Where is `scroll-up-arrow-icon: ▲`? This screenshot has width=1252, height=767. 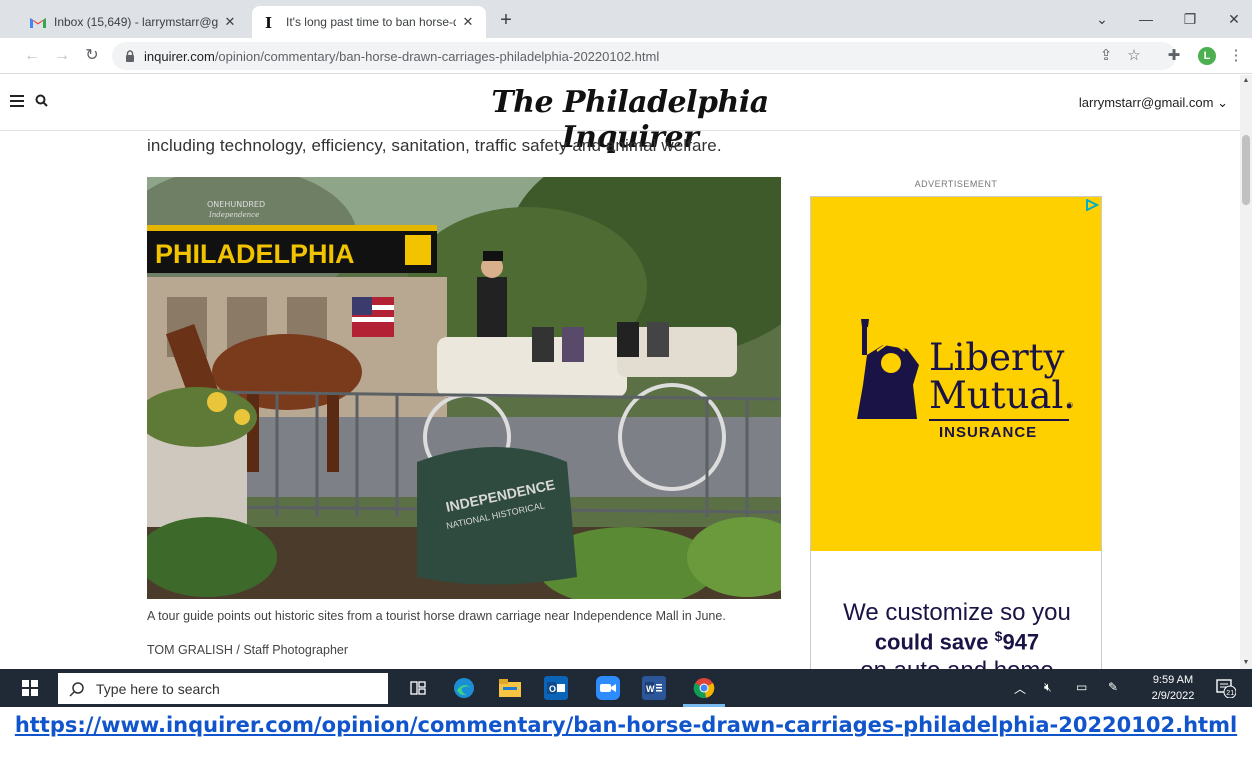 scroll-up-arrow-icon: ▲ is located at coordinates (1246, 81).